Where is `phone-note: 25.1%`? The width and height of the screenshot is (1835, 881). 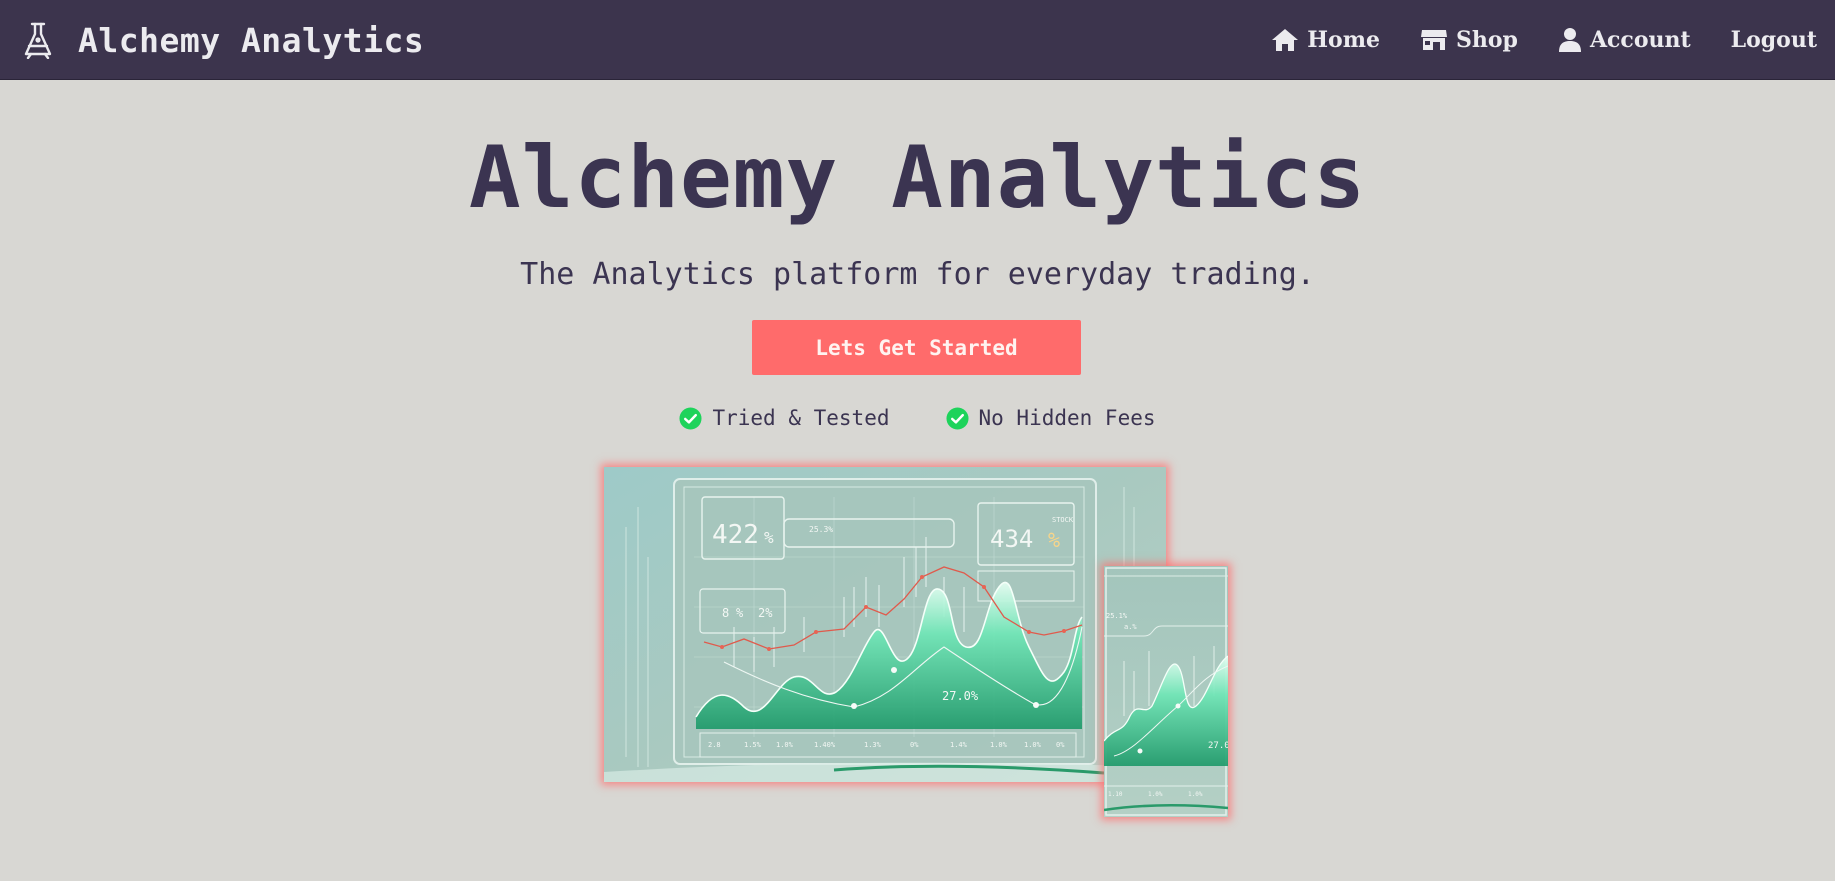 phone-note: 25.1% is located at coordinates (1117, 616).